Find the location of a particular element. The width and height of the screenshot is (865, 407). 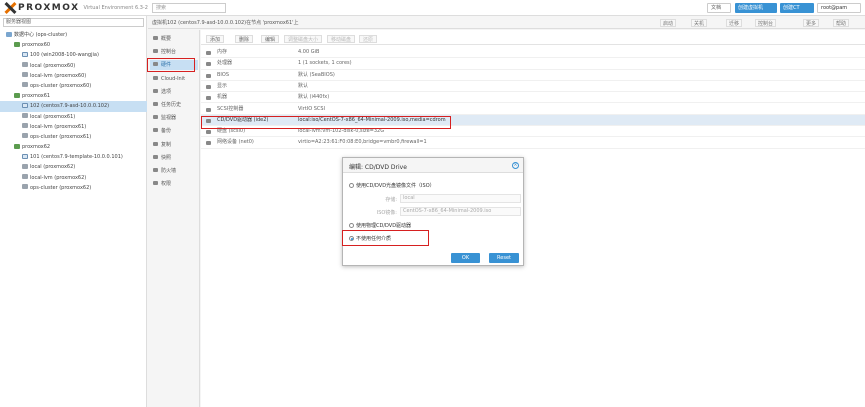

hardware-row: 处理器 1 (1 sockets, 1 cores) is located at coordinates (533, 64).